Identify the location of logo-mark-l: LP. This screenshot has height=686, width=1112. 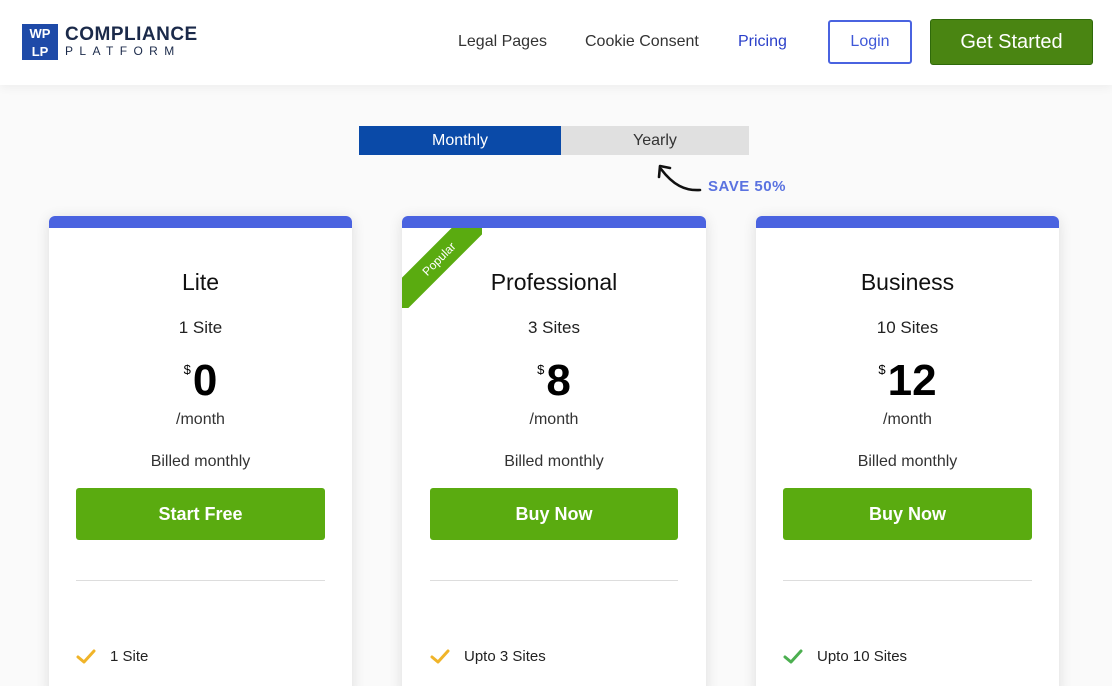
(40, 51).